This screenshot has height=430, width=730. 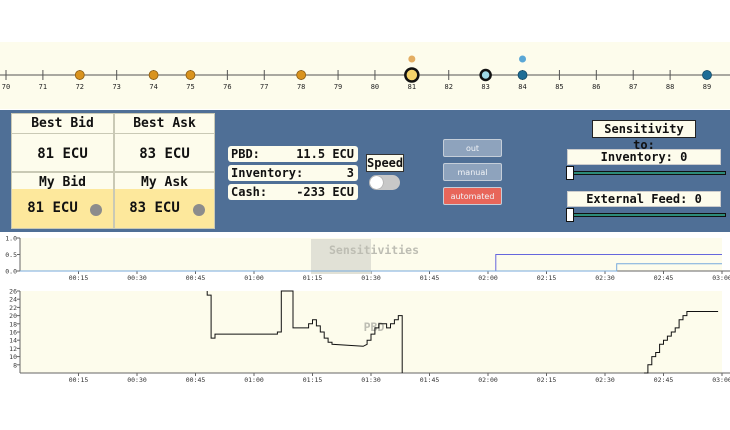 I want to click on x-tick-label: 02:30, so click(x=605, y=278).